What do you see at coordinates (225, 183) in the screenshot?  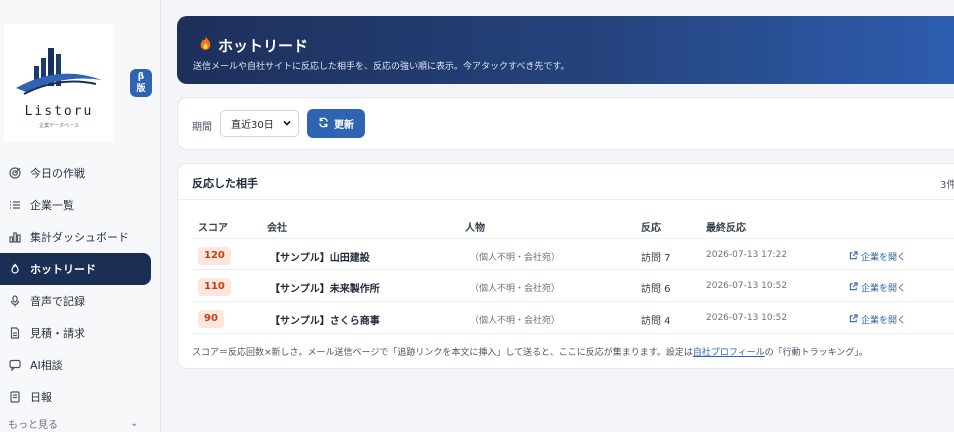 I see `card-title: 反応した相手` at bounding box center [225, 183].